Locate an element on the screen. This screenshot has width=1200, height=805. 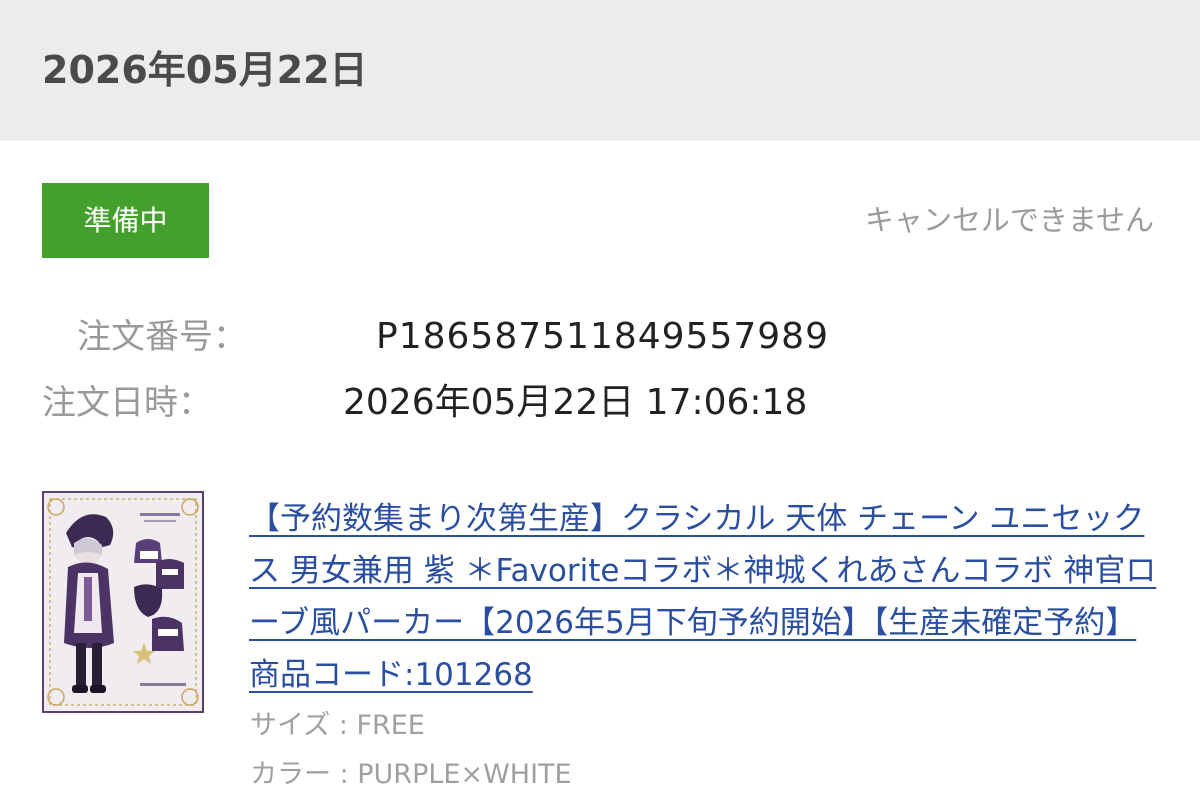
status-badge: 準備中 is located at coordinates (125, 220).